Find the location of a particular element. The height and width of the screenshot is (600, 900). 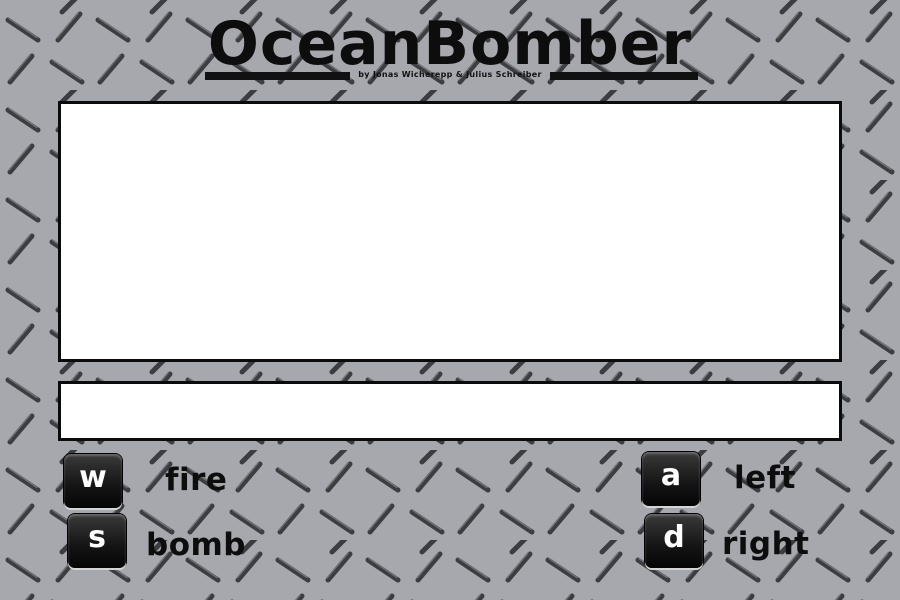

key-d-icon: d is located at coordinates (674, 541).